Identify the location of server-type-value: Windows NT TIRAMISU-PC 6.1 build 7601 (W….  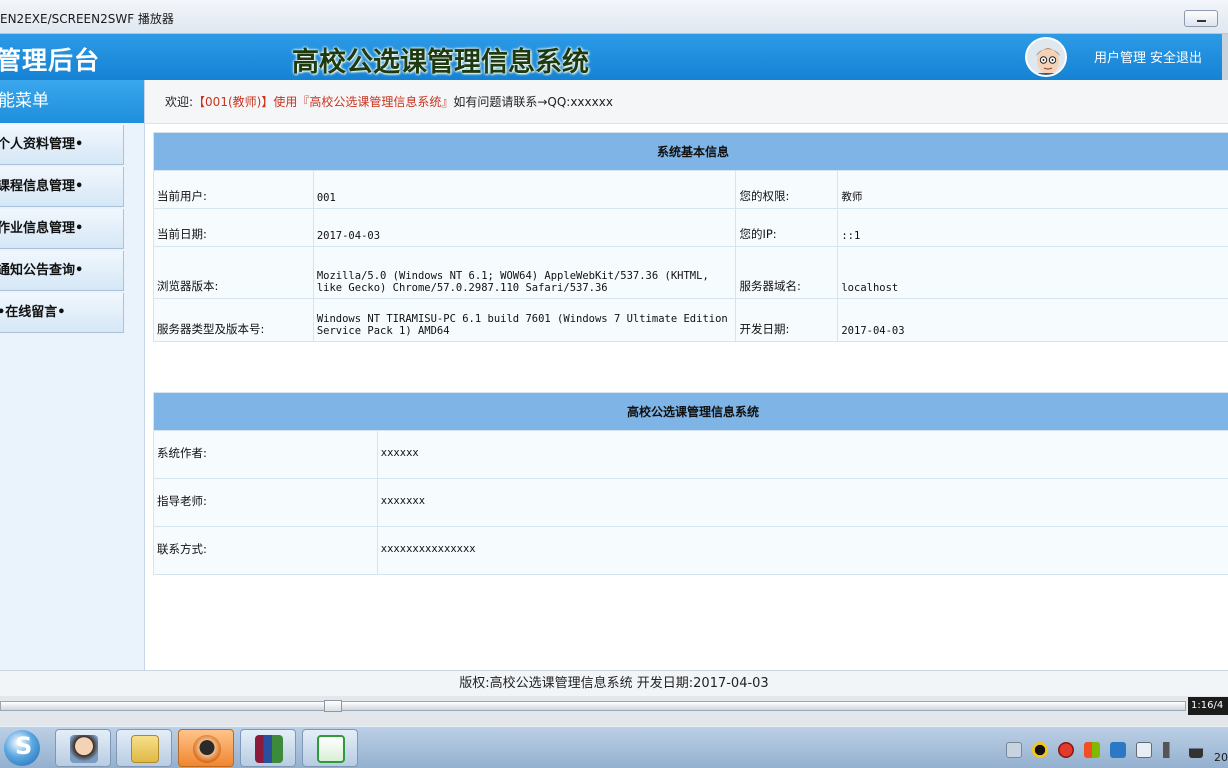
(524, 320).